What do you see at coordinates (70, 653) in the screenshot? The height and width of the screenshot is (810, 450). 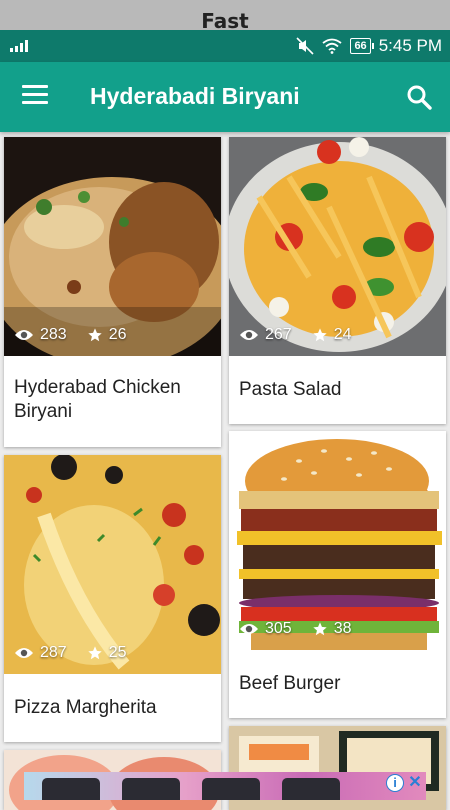 I see `recipe-stats: 287 25` at bounding box center [70, 653].